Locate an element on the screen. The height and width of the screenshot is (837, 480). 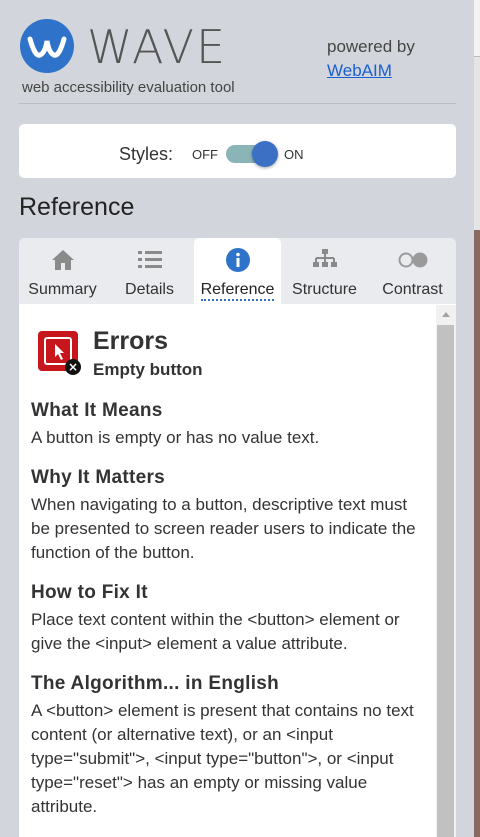
section-heading: How to Fix It is located at coordinates (89, 592).